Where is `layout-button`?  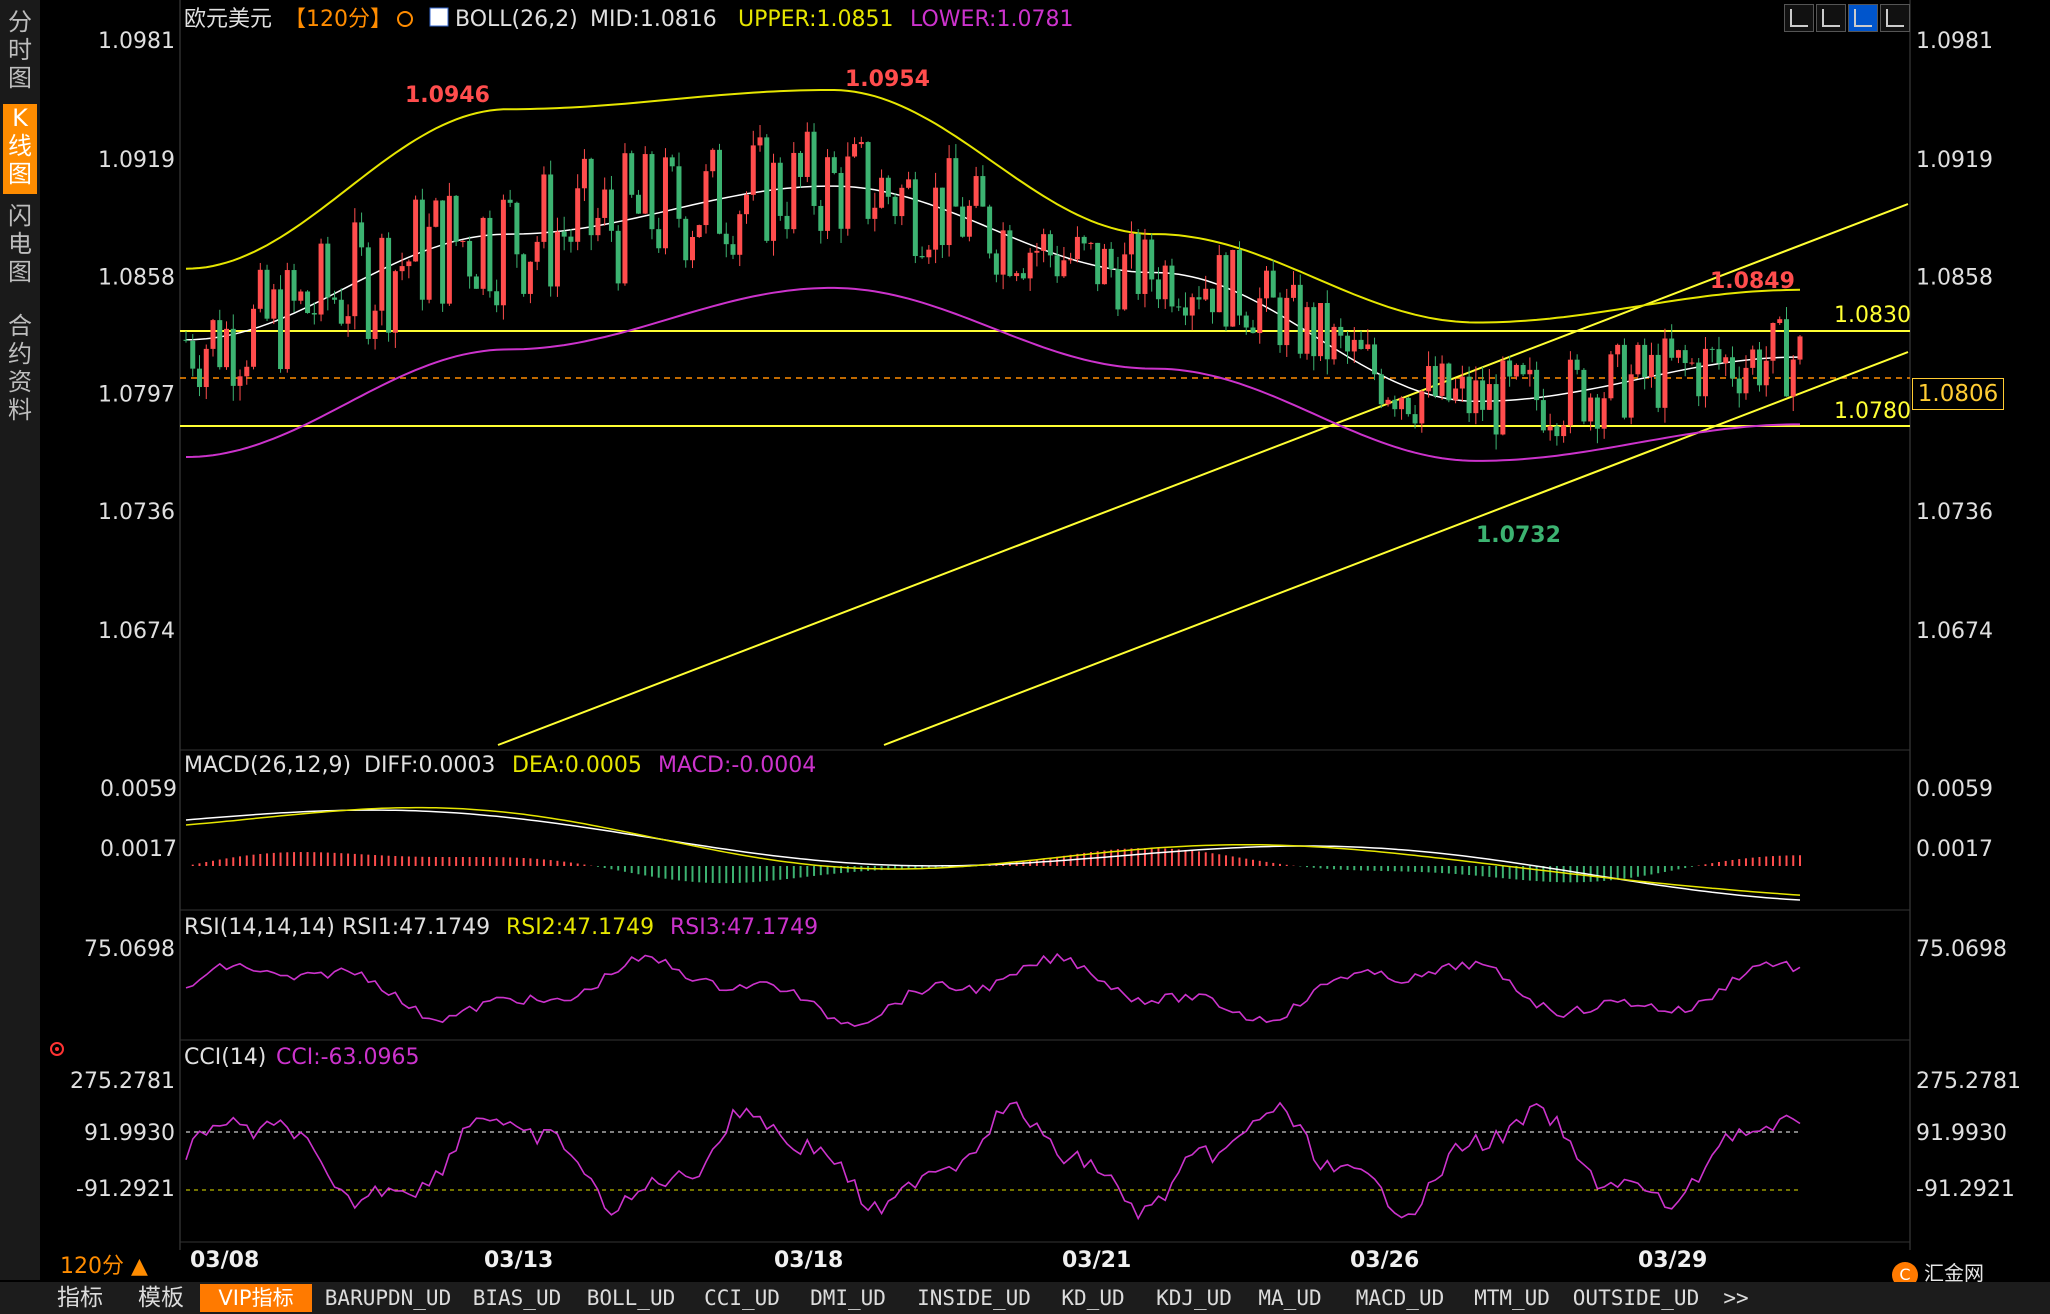
layout-button is located at coordinates (1895, 18).